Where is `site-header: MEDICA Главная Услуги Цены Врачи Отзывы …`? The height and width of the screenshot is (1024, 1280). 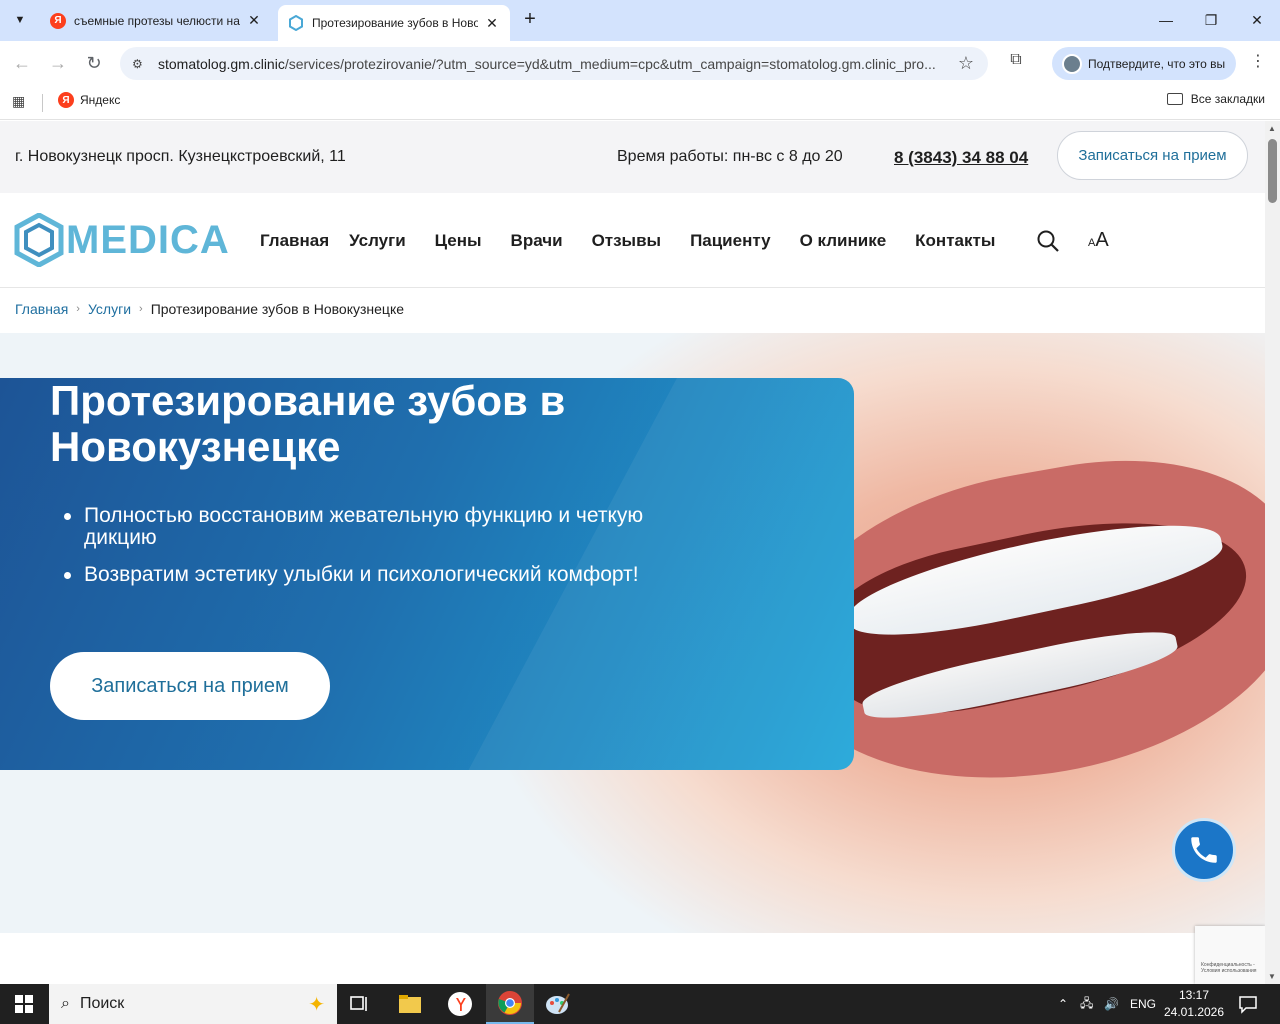
site-header: MEDICA Главная Услуги Цены Врачи Отзывы … is located at coordinates (632, 240).